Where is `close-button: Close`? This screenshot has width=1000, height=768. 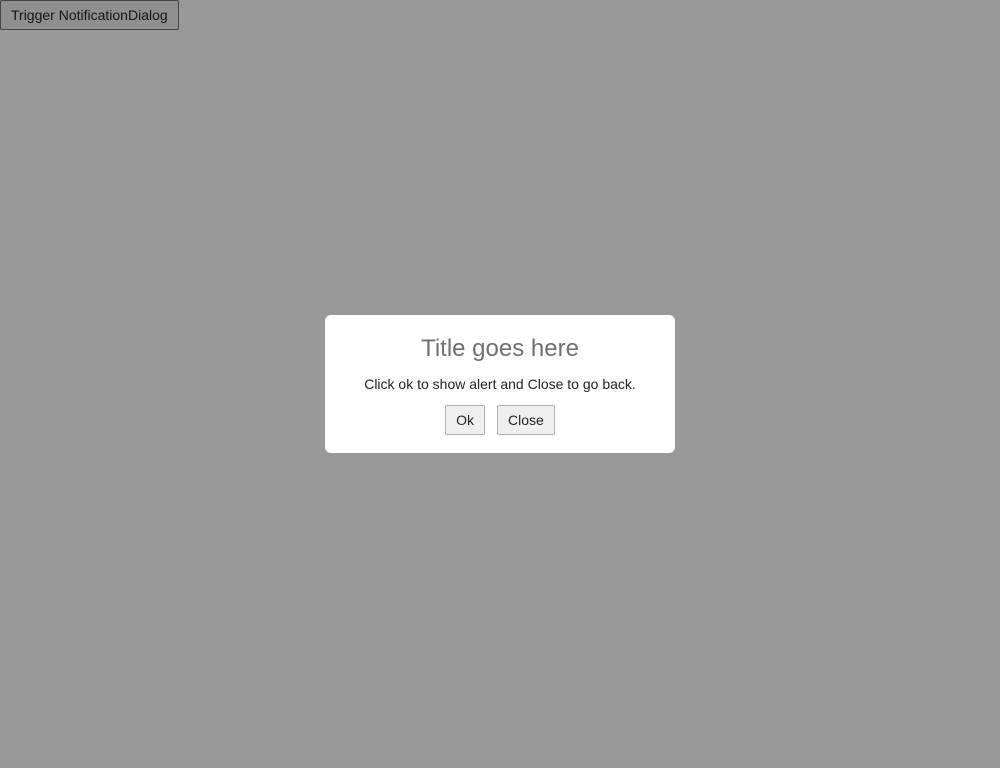 close-button: Close is located at coordinates (526, 420).